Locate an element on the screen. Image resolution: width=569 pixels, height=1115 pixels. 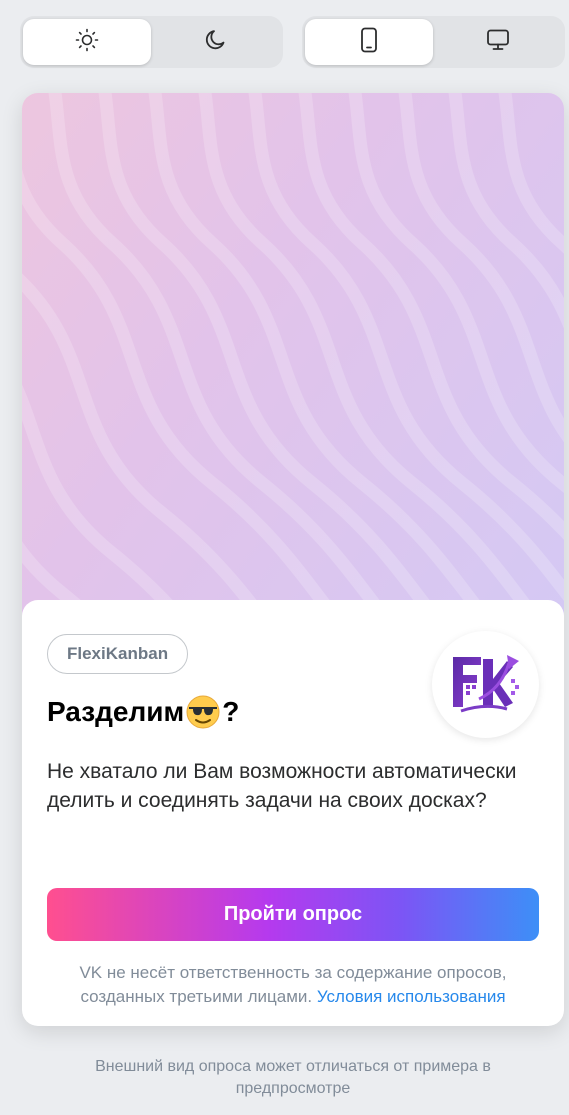
light-theme-option is located at coordinates (87, 42).